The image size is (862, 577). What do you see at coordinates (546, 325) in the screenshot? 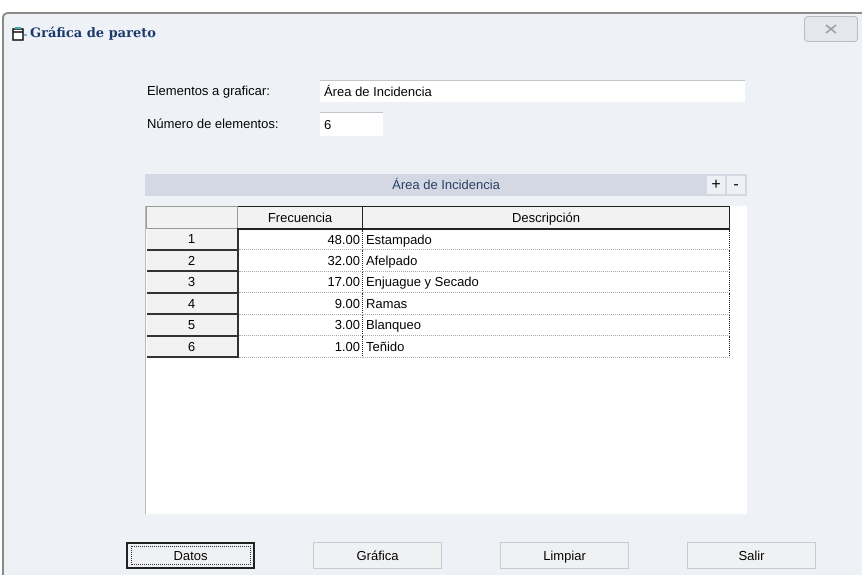
I see `table-cell: Blanqueo` at bounding box center [546, 325].